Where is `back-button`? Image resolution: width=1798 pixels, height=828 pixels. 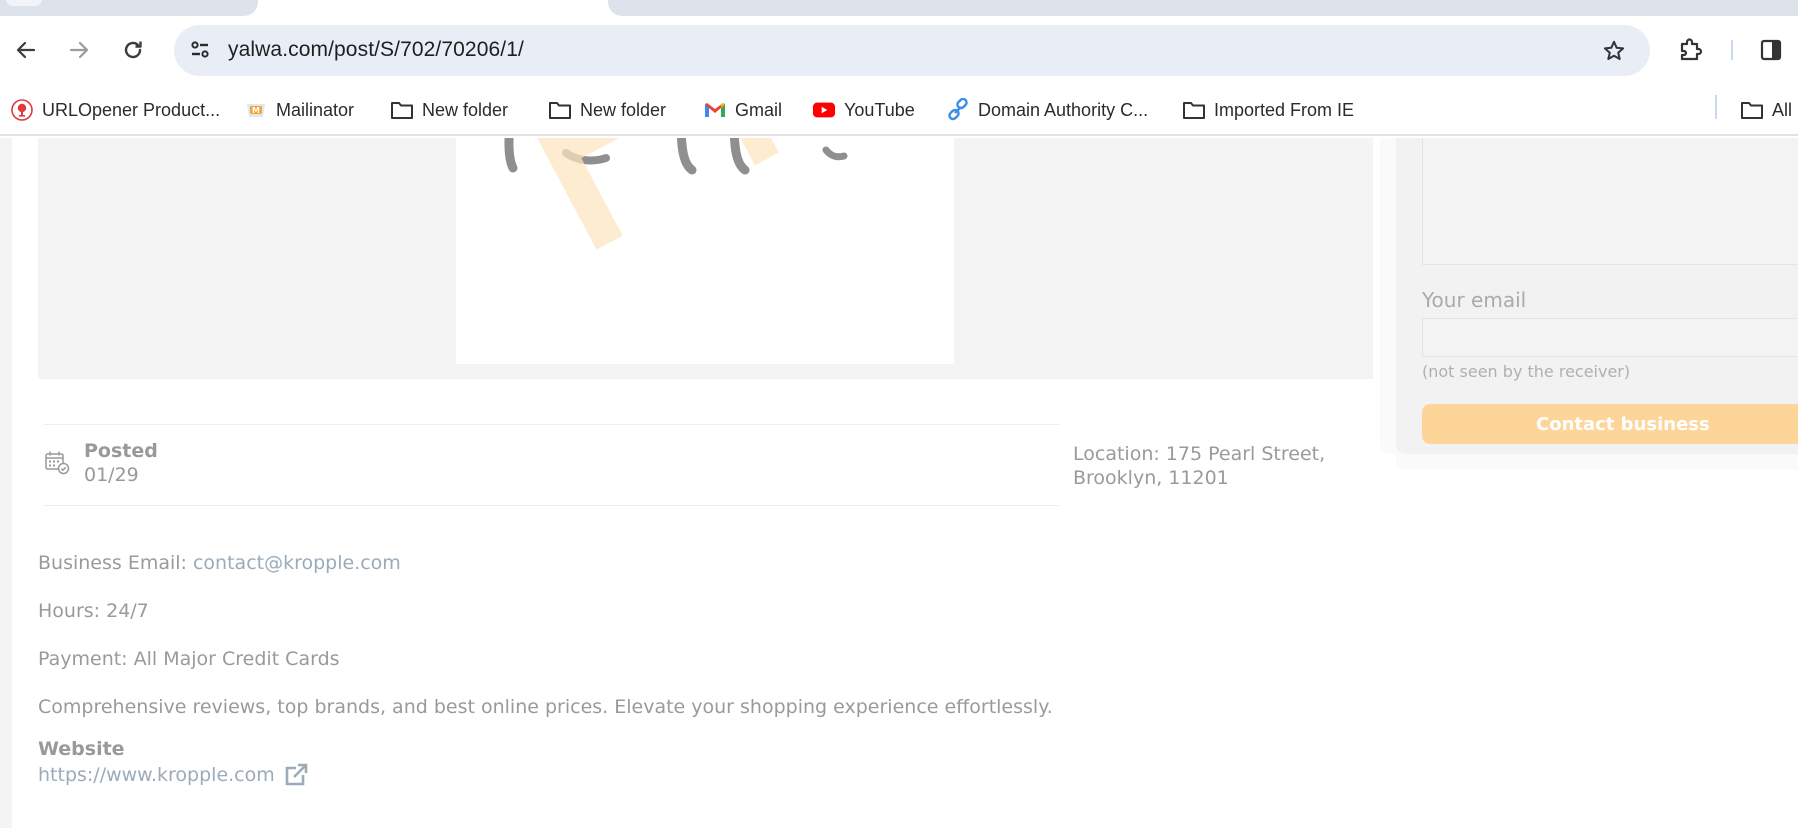
back-button is located at coordinates (26, 50).